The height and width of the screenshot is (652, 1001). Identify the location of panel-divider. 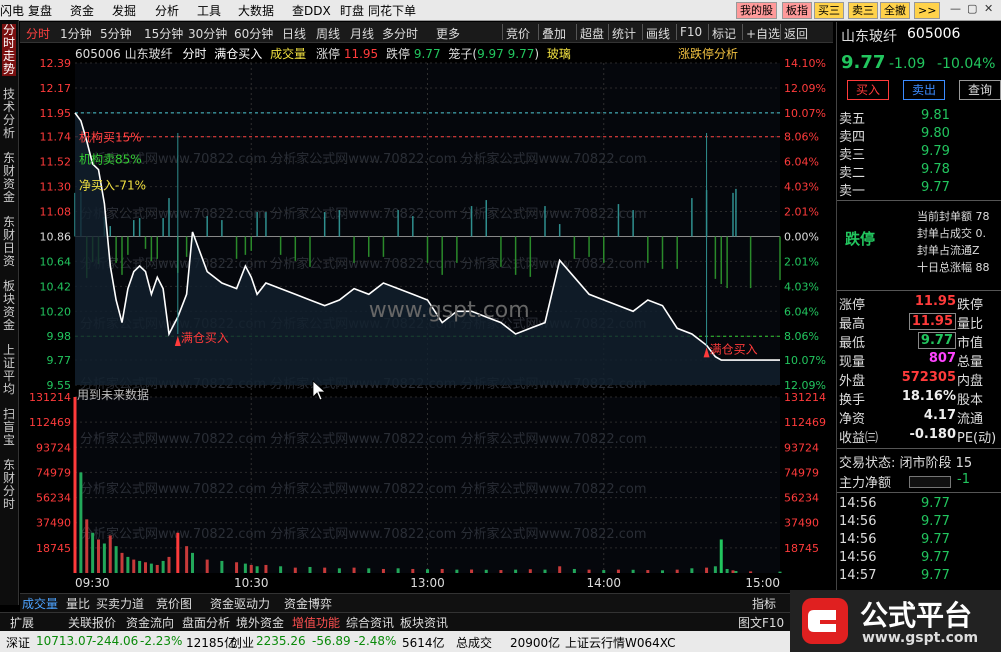
(919, 290).